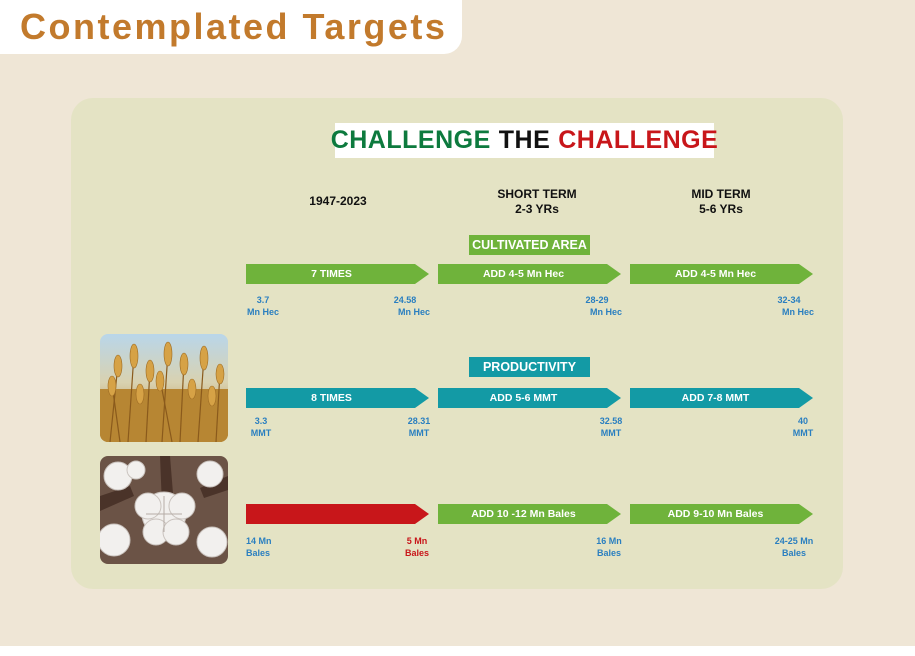 The width and height of the screenshot is (915, 656). What do you see at coordinates (419, 427) in the screenshot?
I see `value-productivity-2023: 28.31 MMT` at bounding box center [419, 427].